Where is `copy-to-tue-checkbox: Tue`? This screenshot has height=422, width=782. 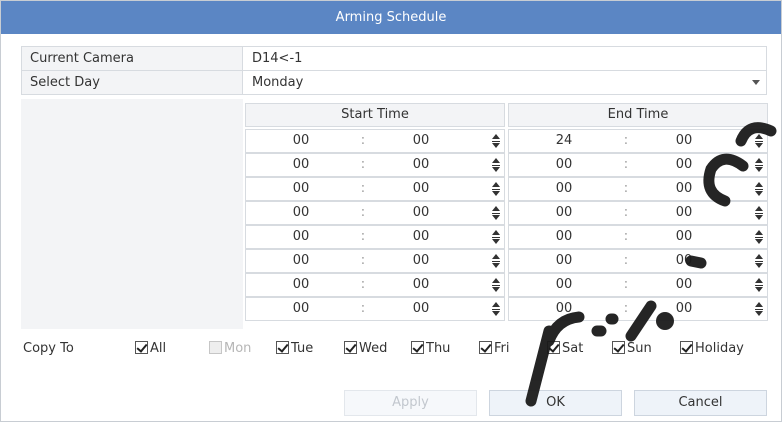 copy-to-tue-checkbox: Tue is located at coordinates (294, 349).